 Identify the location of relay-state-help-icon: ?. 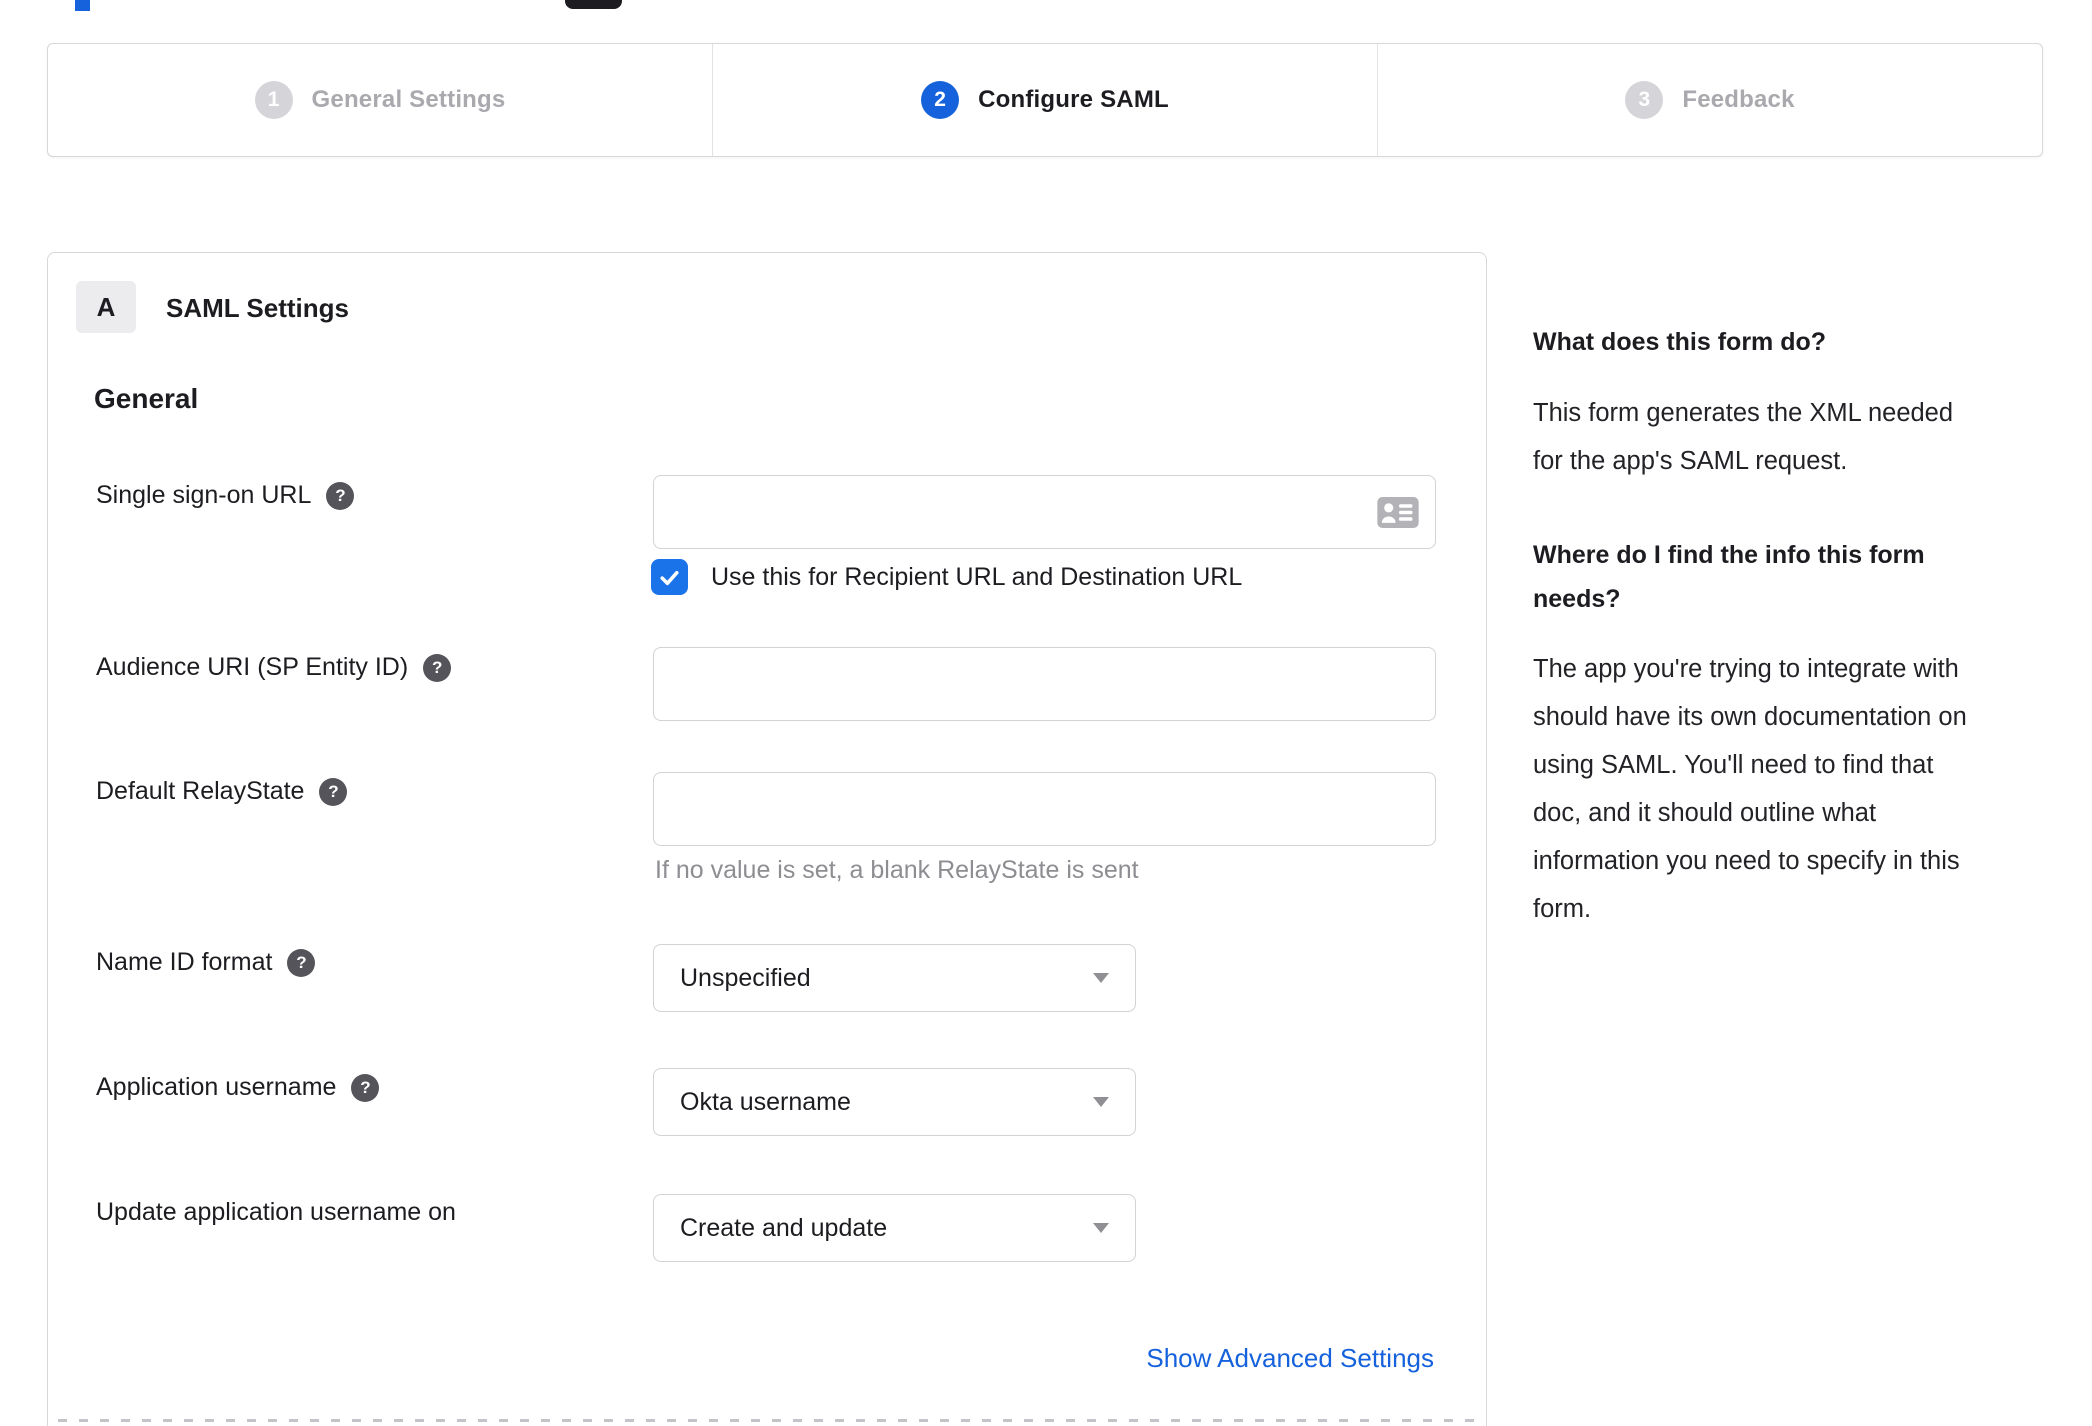
(333, 791).